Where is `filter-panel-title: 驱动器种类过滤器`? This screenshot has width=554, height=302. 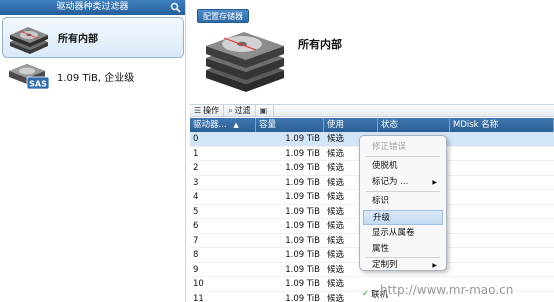
filter-panel-title: 驱动器种类过滤器 is located at coordinates (92, 7).